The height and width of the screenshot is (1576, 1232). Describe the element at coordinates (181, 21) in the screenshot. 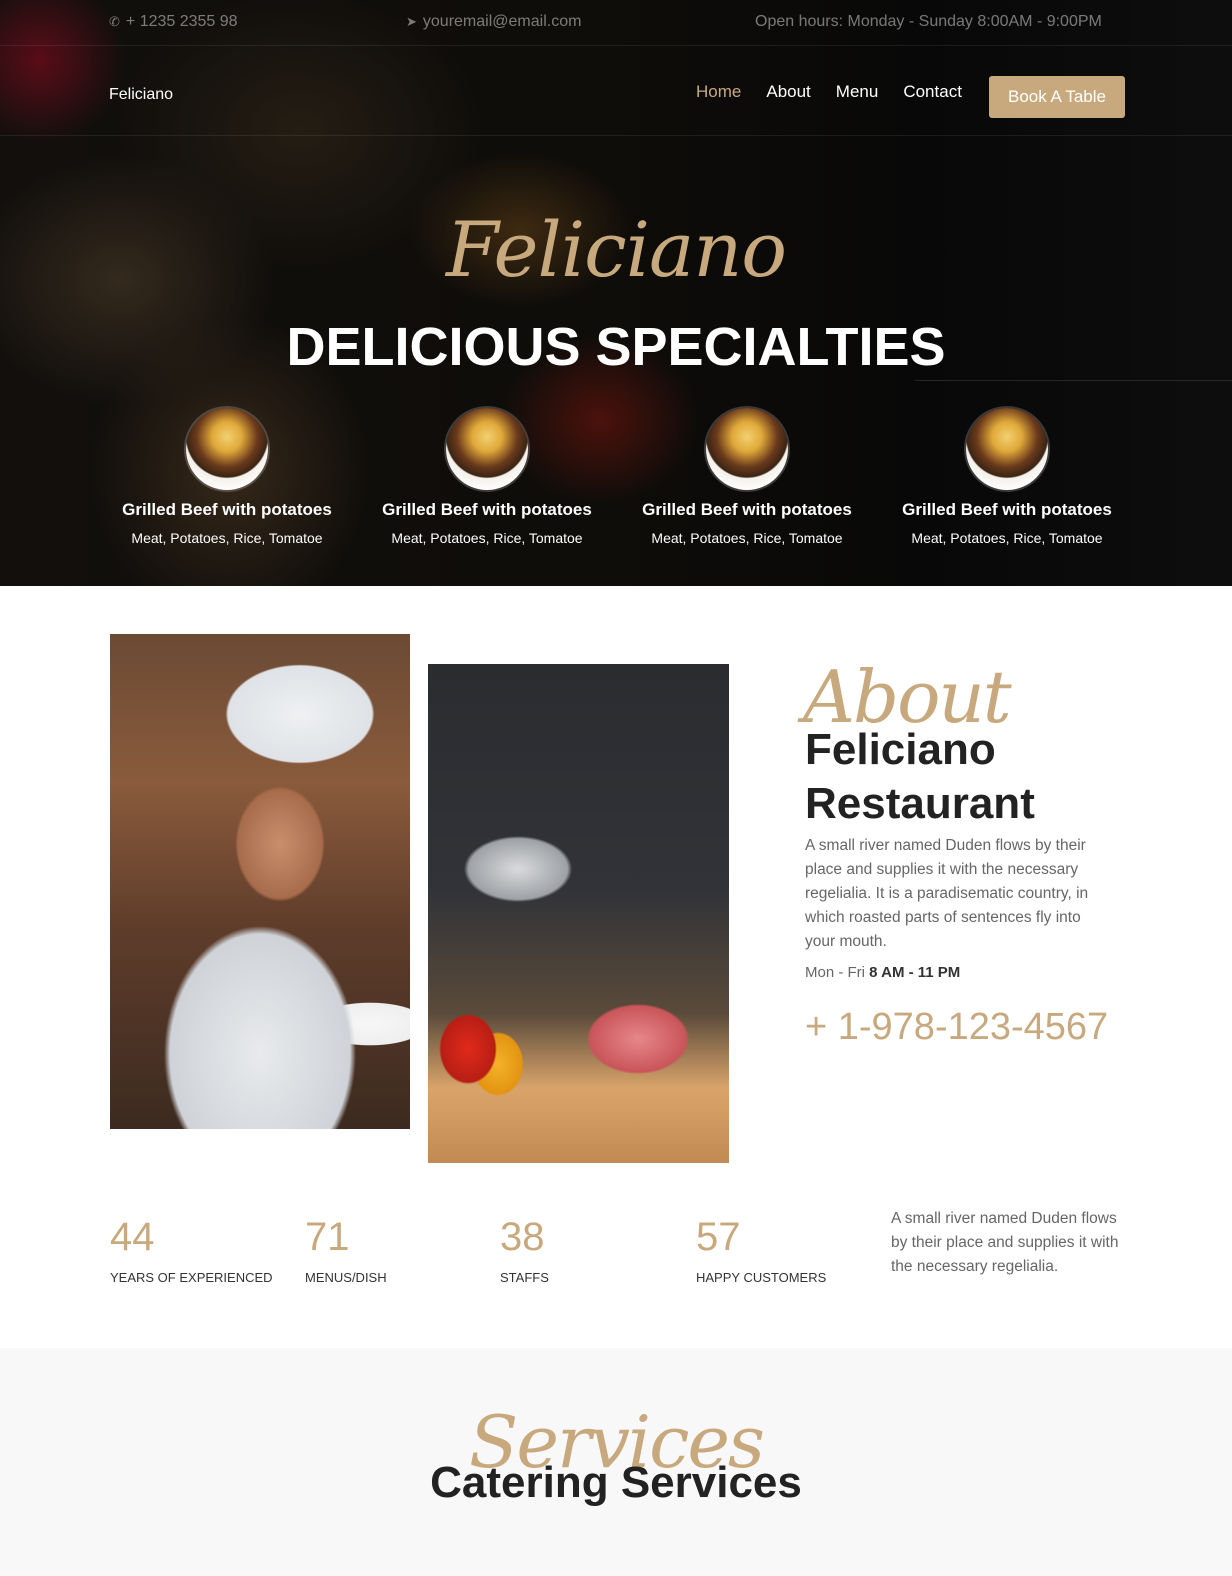

I see `topbar-phone-text: + 1235 2355 98` at that location.